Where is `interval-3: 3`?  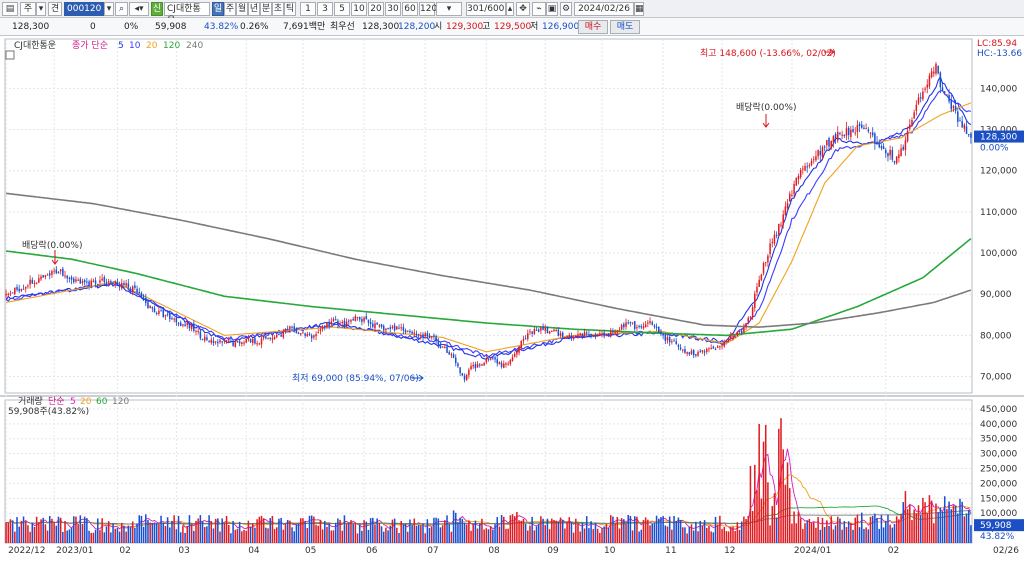
interval-3: 3 is located at coordinates (325, 9).